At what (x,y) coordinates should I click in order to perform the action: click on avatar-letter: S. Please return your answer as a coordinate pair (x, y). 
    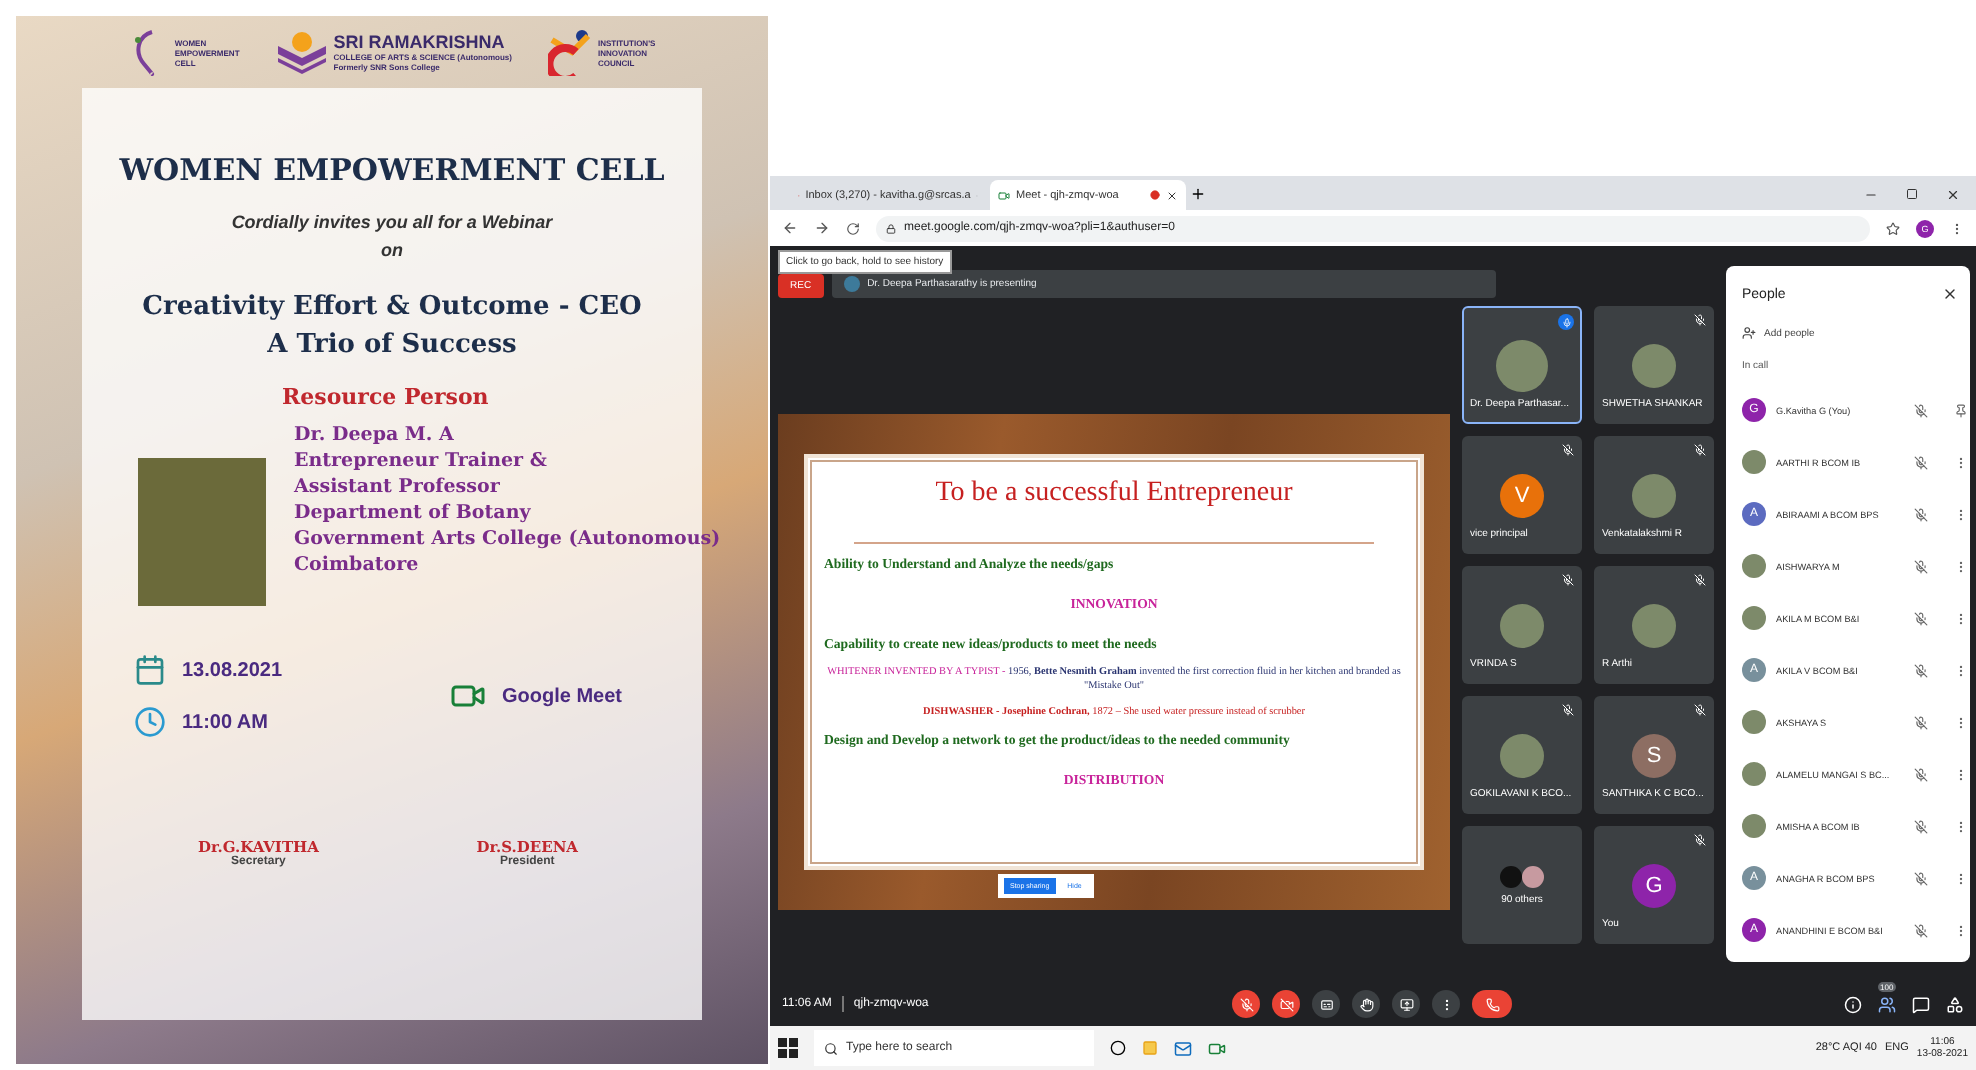
    Looking at the image, I should click on (1654, 755).